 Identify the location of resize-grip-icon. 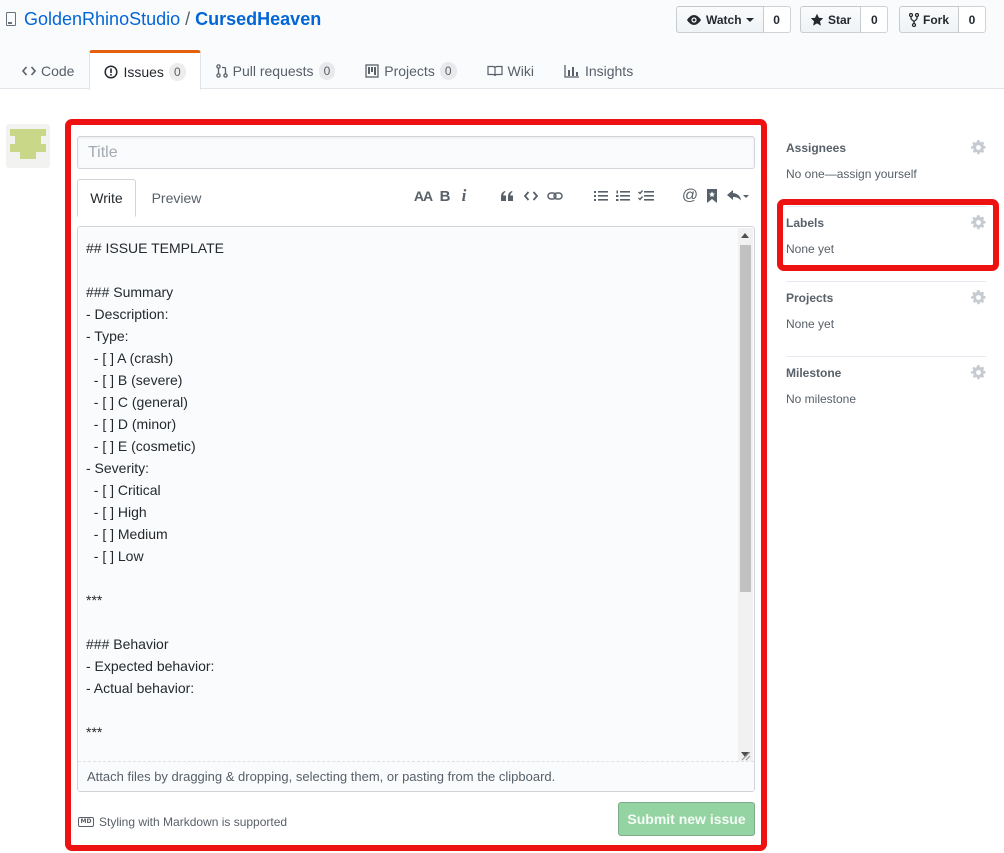
(746, 756).